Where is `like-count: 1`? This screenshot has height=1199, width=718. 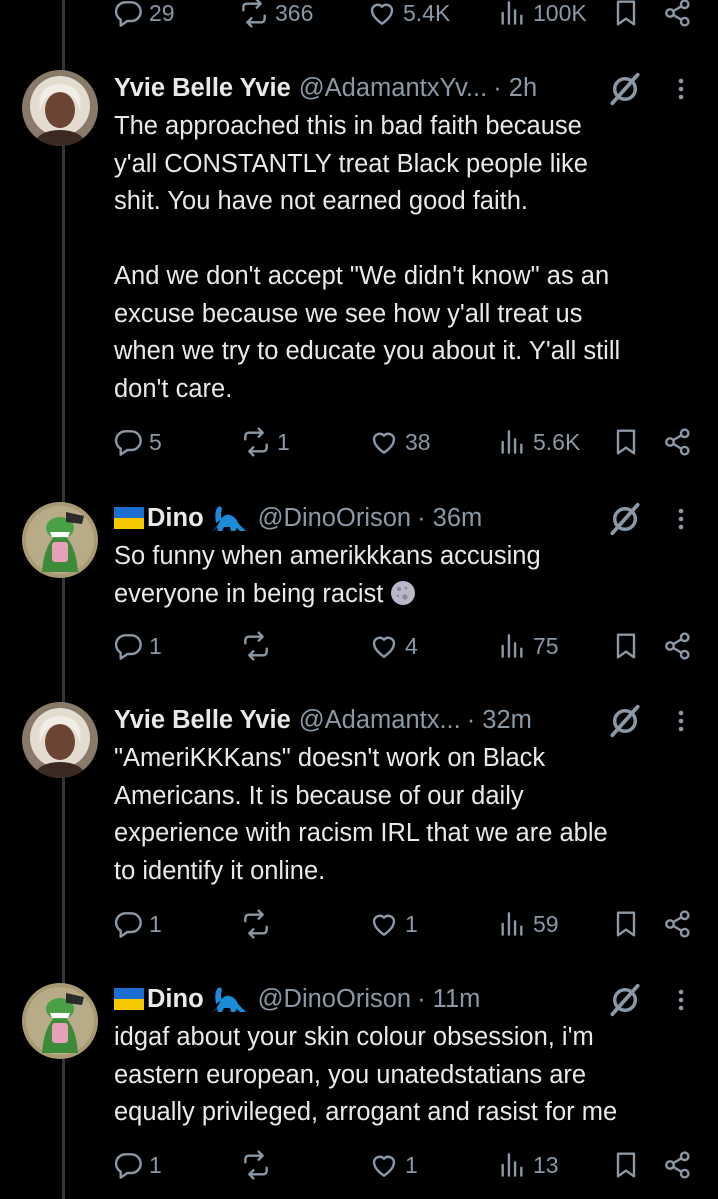 like-count: 1 is located at coordinates (411, 1164).